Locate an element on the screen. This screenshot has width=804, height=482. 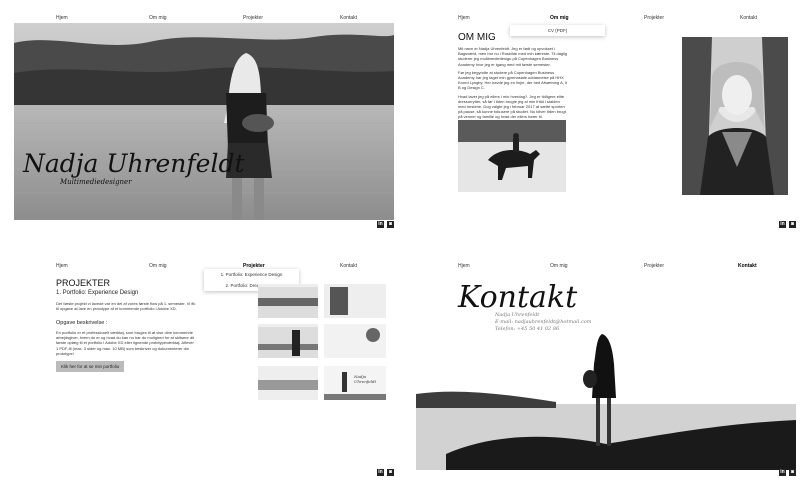
projects-title: PROJEKTER is located at coordinates (83, 283).